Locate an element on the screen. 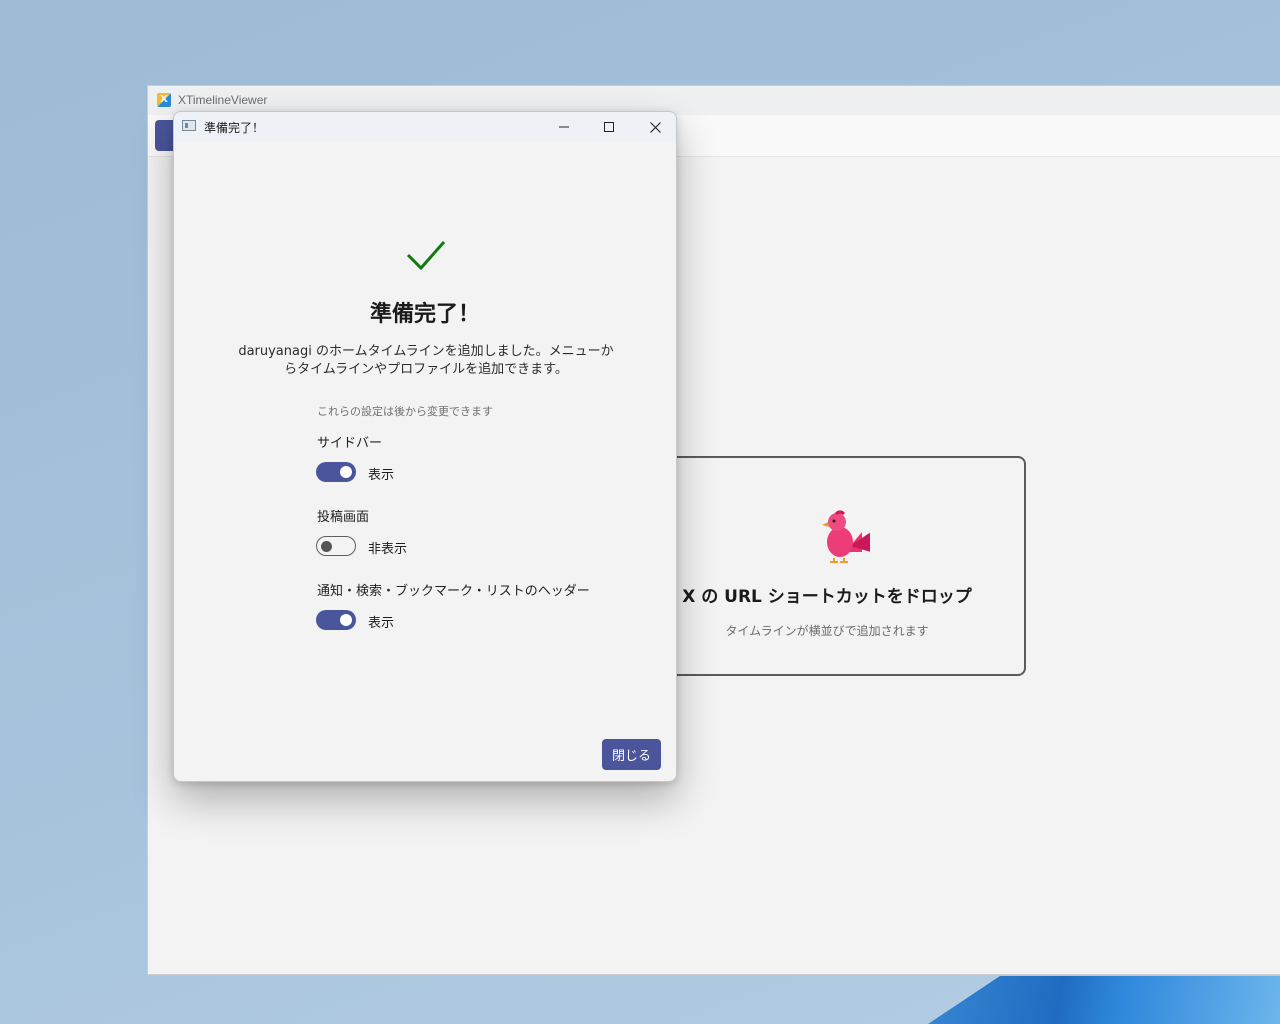  headers-toggle-state: 表示 is located at coordinates (381, 623).